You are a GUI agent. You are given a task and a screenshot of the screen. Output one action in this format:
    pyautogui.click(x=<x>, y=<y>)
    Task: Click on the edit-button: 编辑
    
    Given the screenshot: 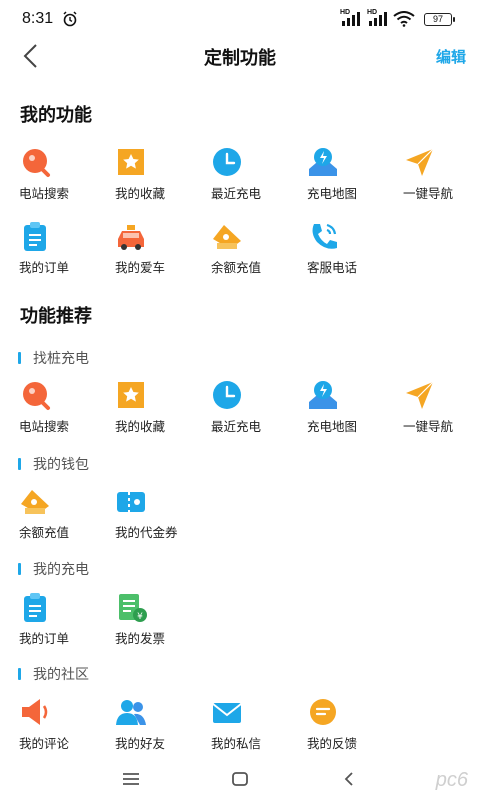 What is the action you would take?
    pyautogui.click(x=451, y=56)
    